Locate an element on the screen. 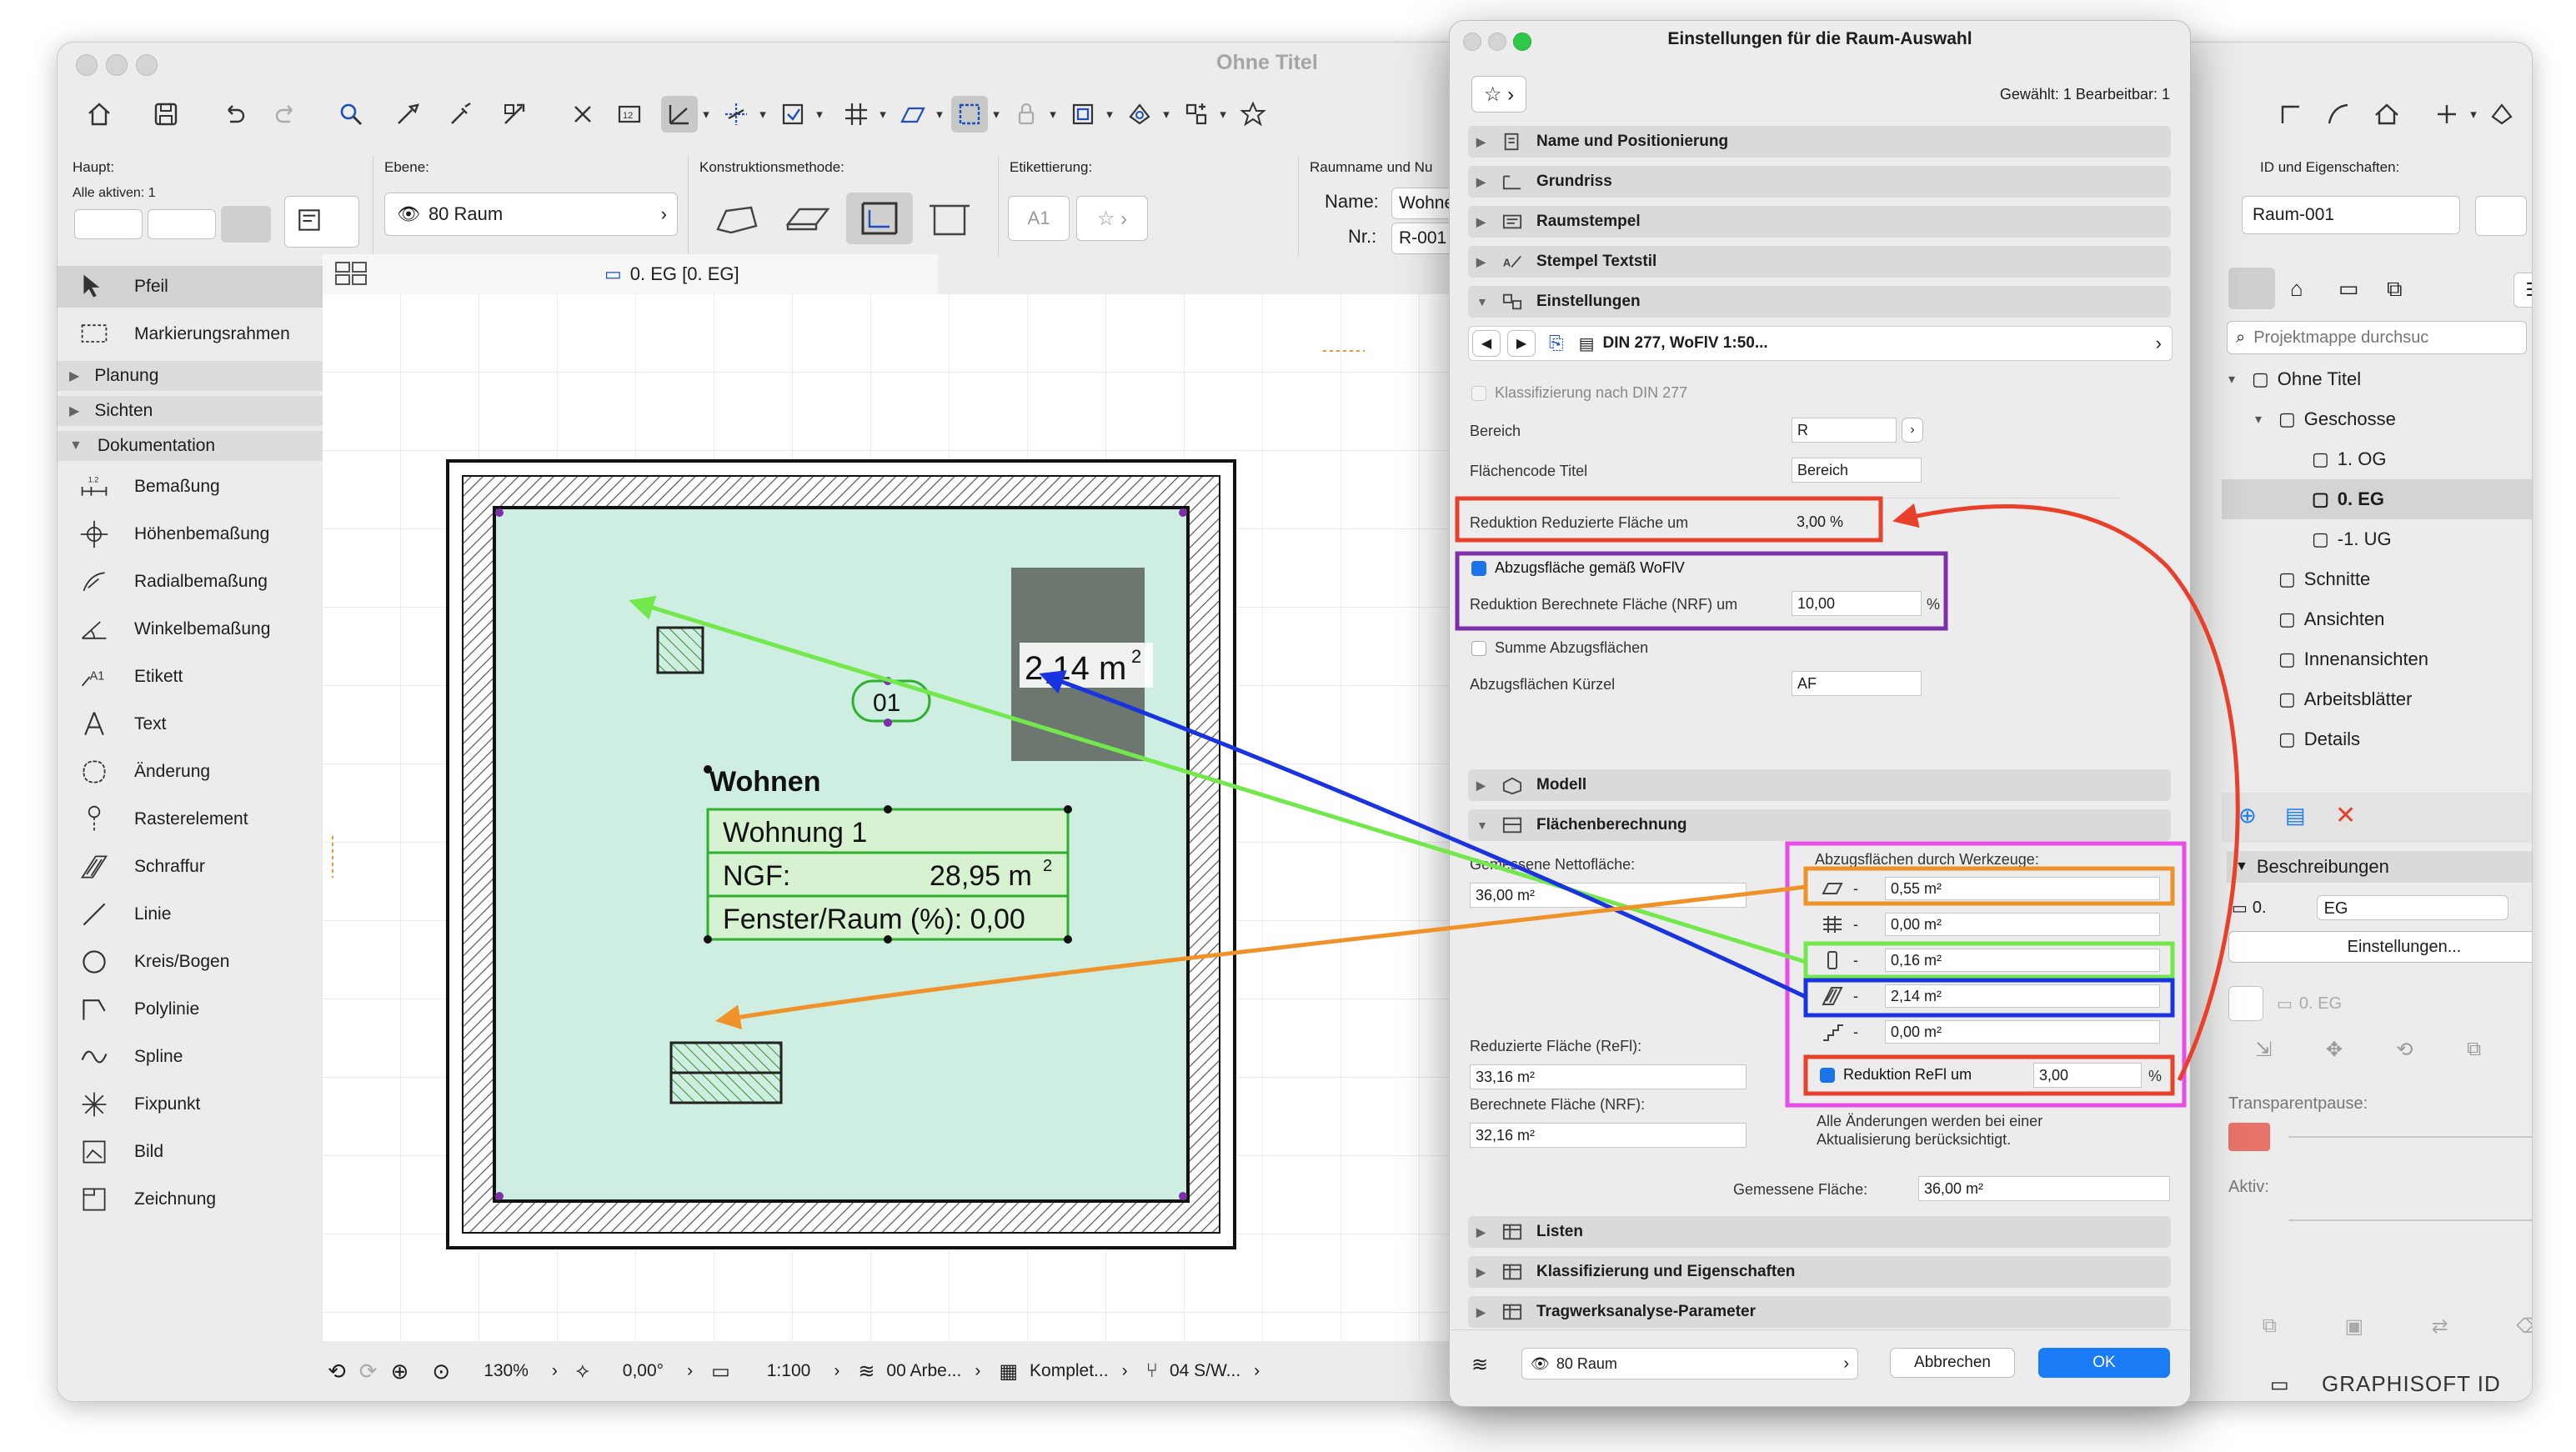 The height and width of the screenshot is (1452, 2576). klassifizierung-checkbox is located at coordinates (1478, 393).